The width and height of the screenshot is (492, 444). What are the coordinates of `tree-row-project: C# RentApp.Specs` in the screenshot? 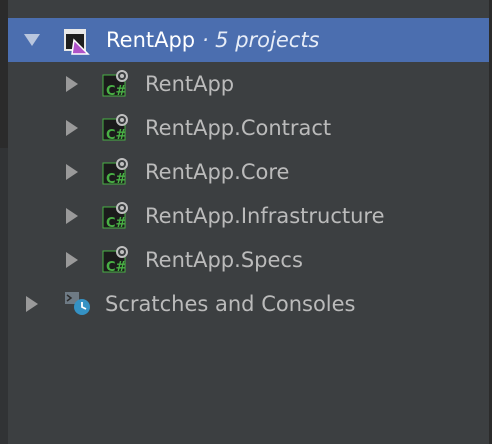 It's located at (248, 260).